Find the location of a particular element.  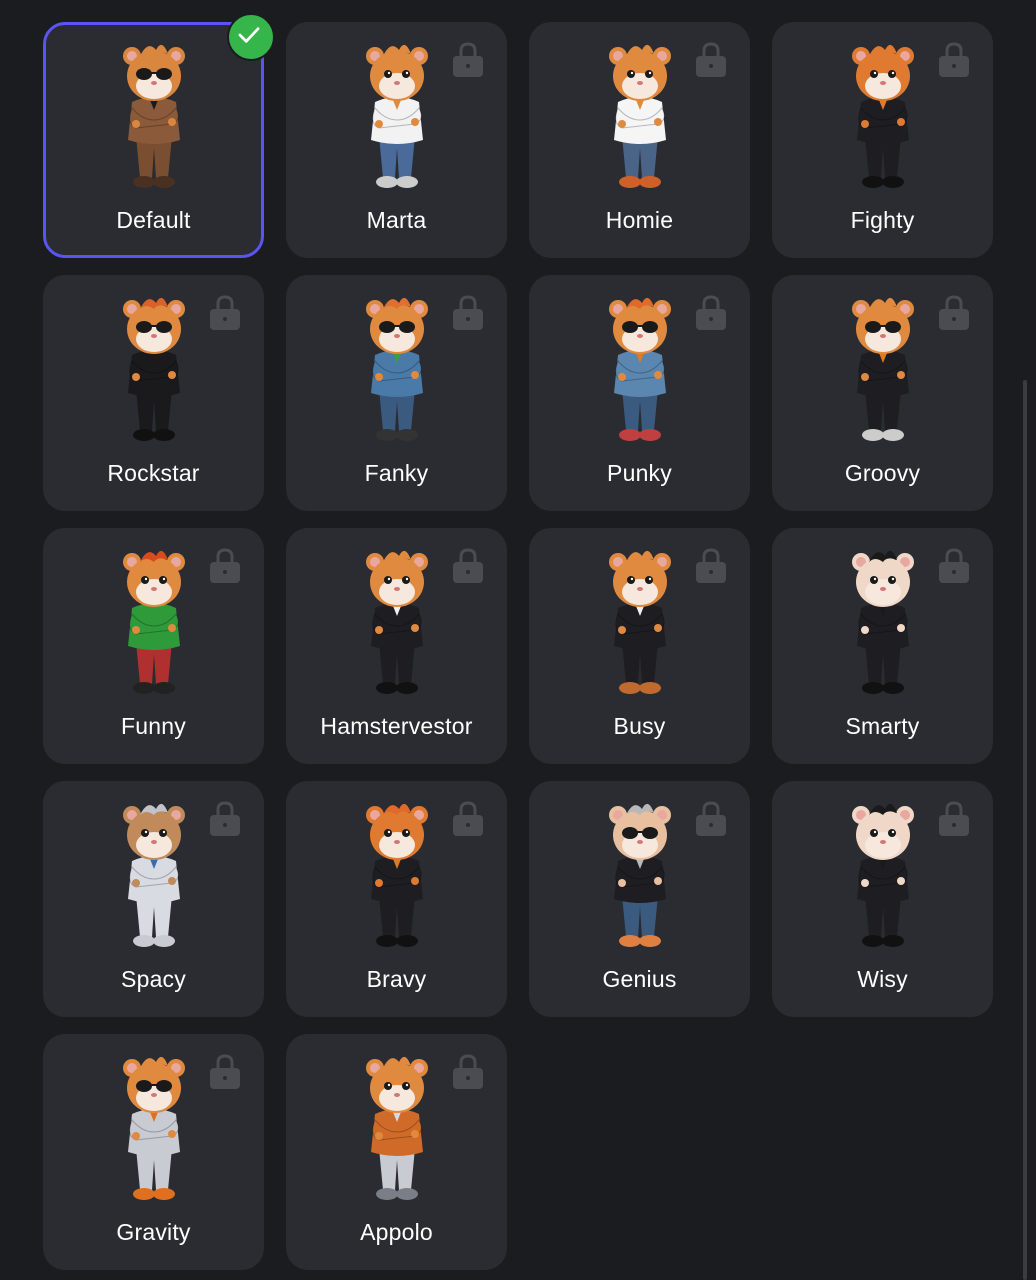

skin-card-groovy: Groovy is located at coordinates (882, 393).